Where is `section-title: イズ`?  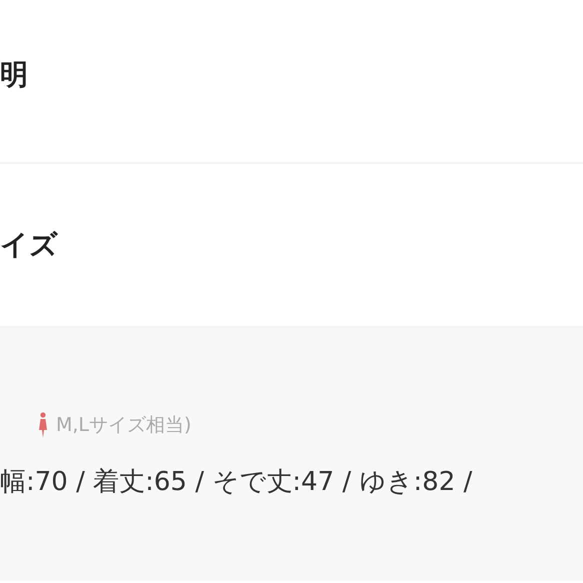
section-title: イズ is located at coordinates (29, 245).